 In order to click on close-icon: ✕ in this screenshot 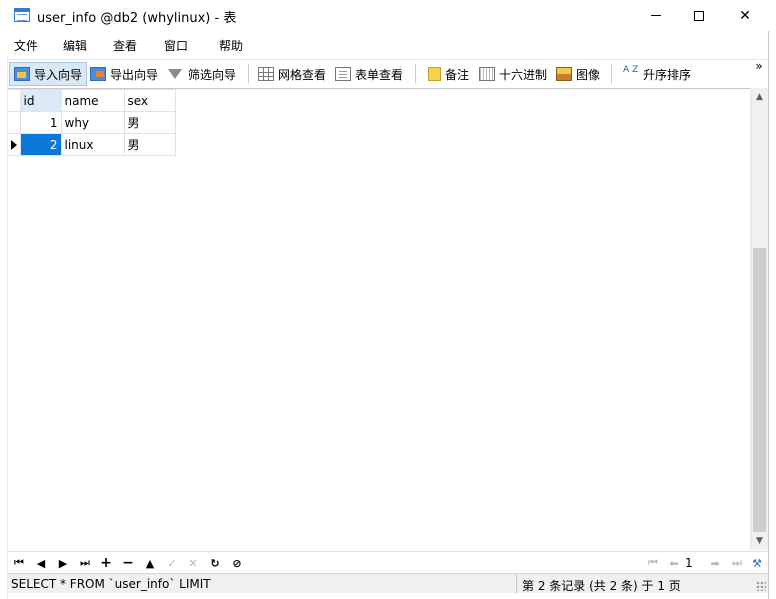, I will do `click(745, 15)`.